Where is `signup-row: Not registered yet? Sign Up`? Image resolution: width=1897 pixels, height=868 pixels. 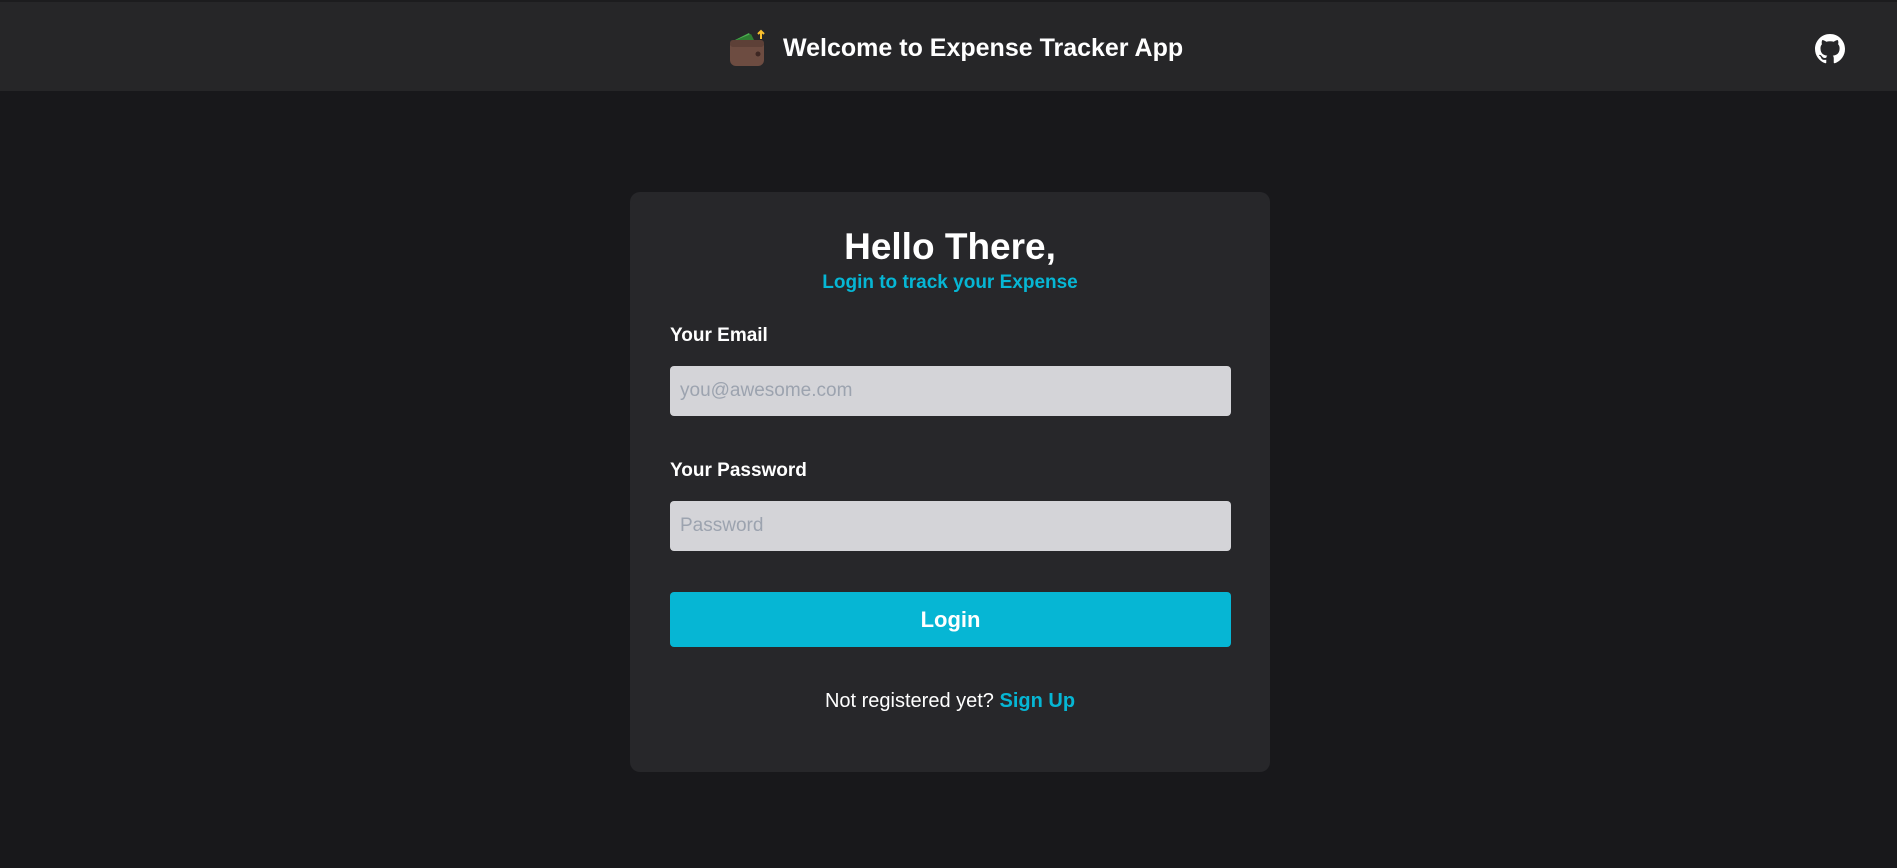 signup-row: Not registered yet? Sign Up is located at coordinates (950, 701).